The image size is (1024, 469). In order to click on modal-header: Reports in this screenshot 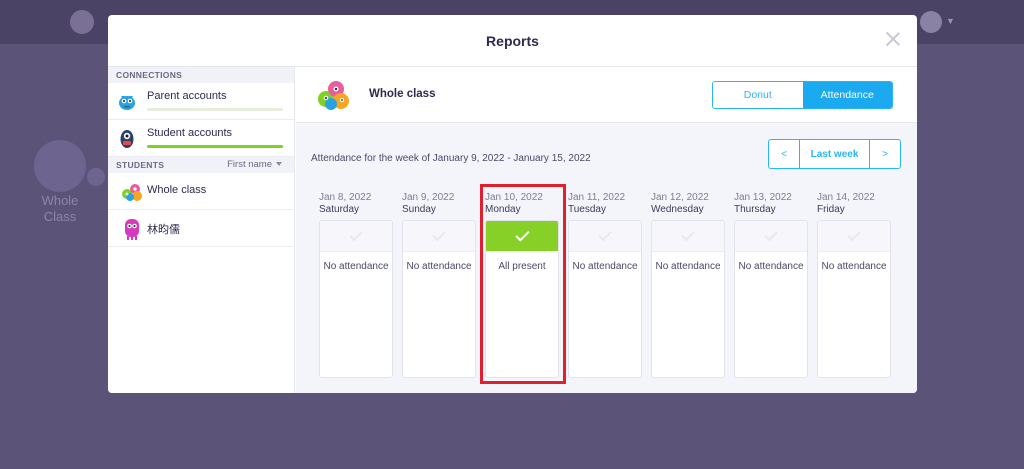, I will do `click(512, 41)`.